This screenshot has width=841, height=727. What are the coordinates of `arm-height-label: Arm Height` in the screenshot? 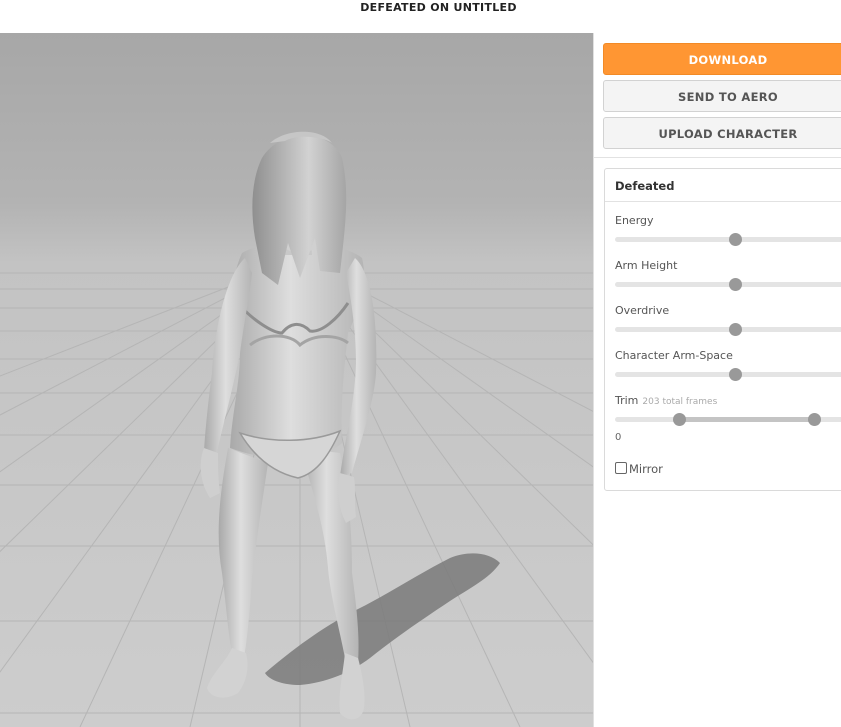 It's located at (646, 265).